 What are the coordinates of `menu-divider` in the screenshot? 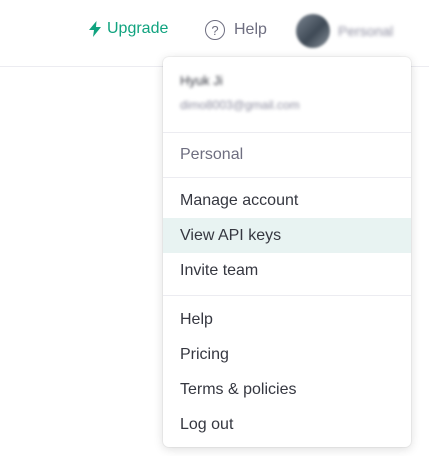 It's located at (287, 295).